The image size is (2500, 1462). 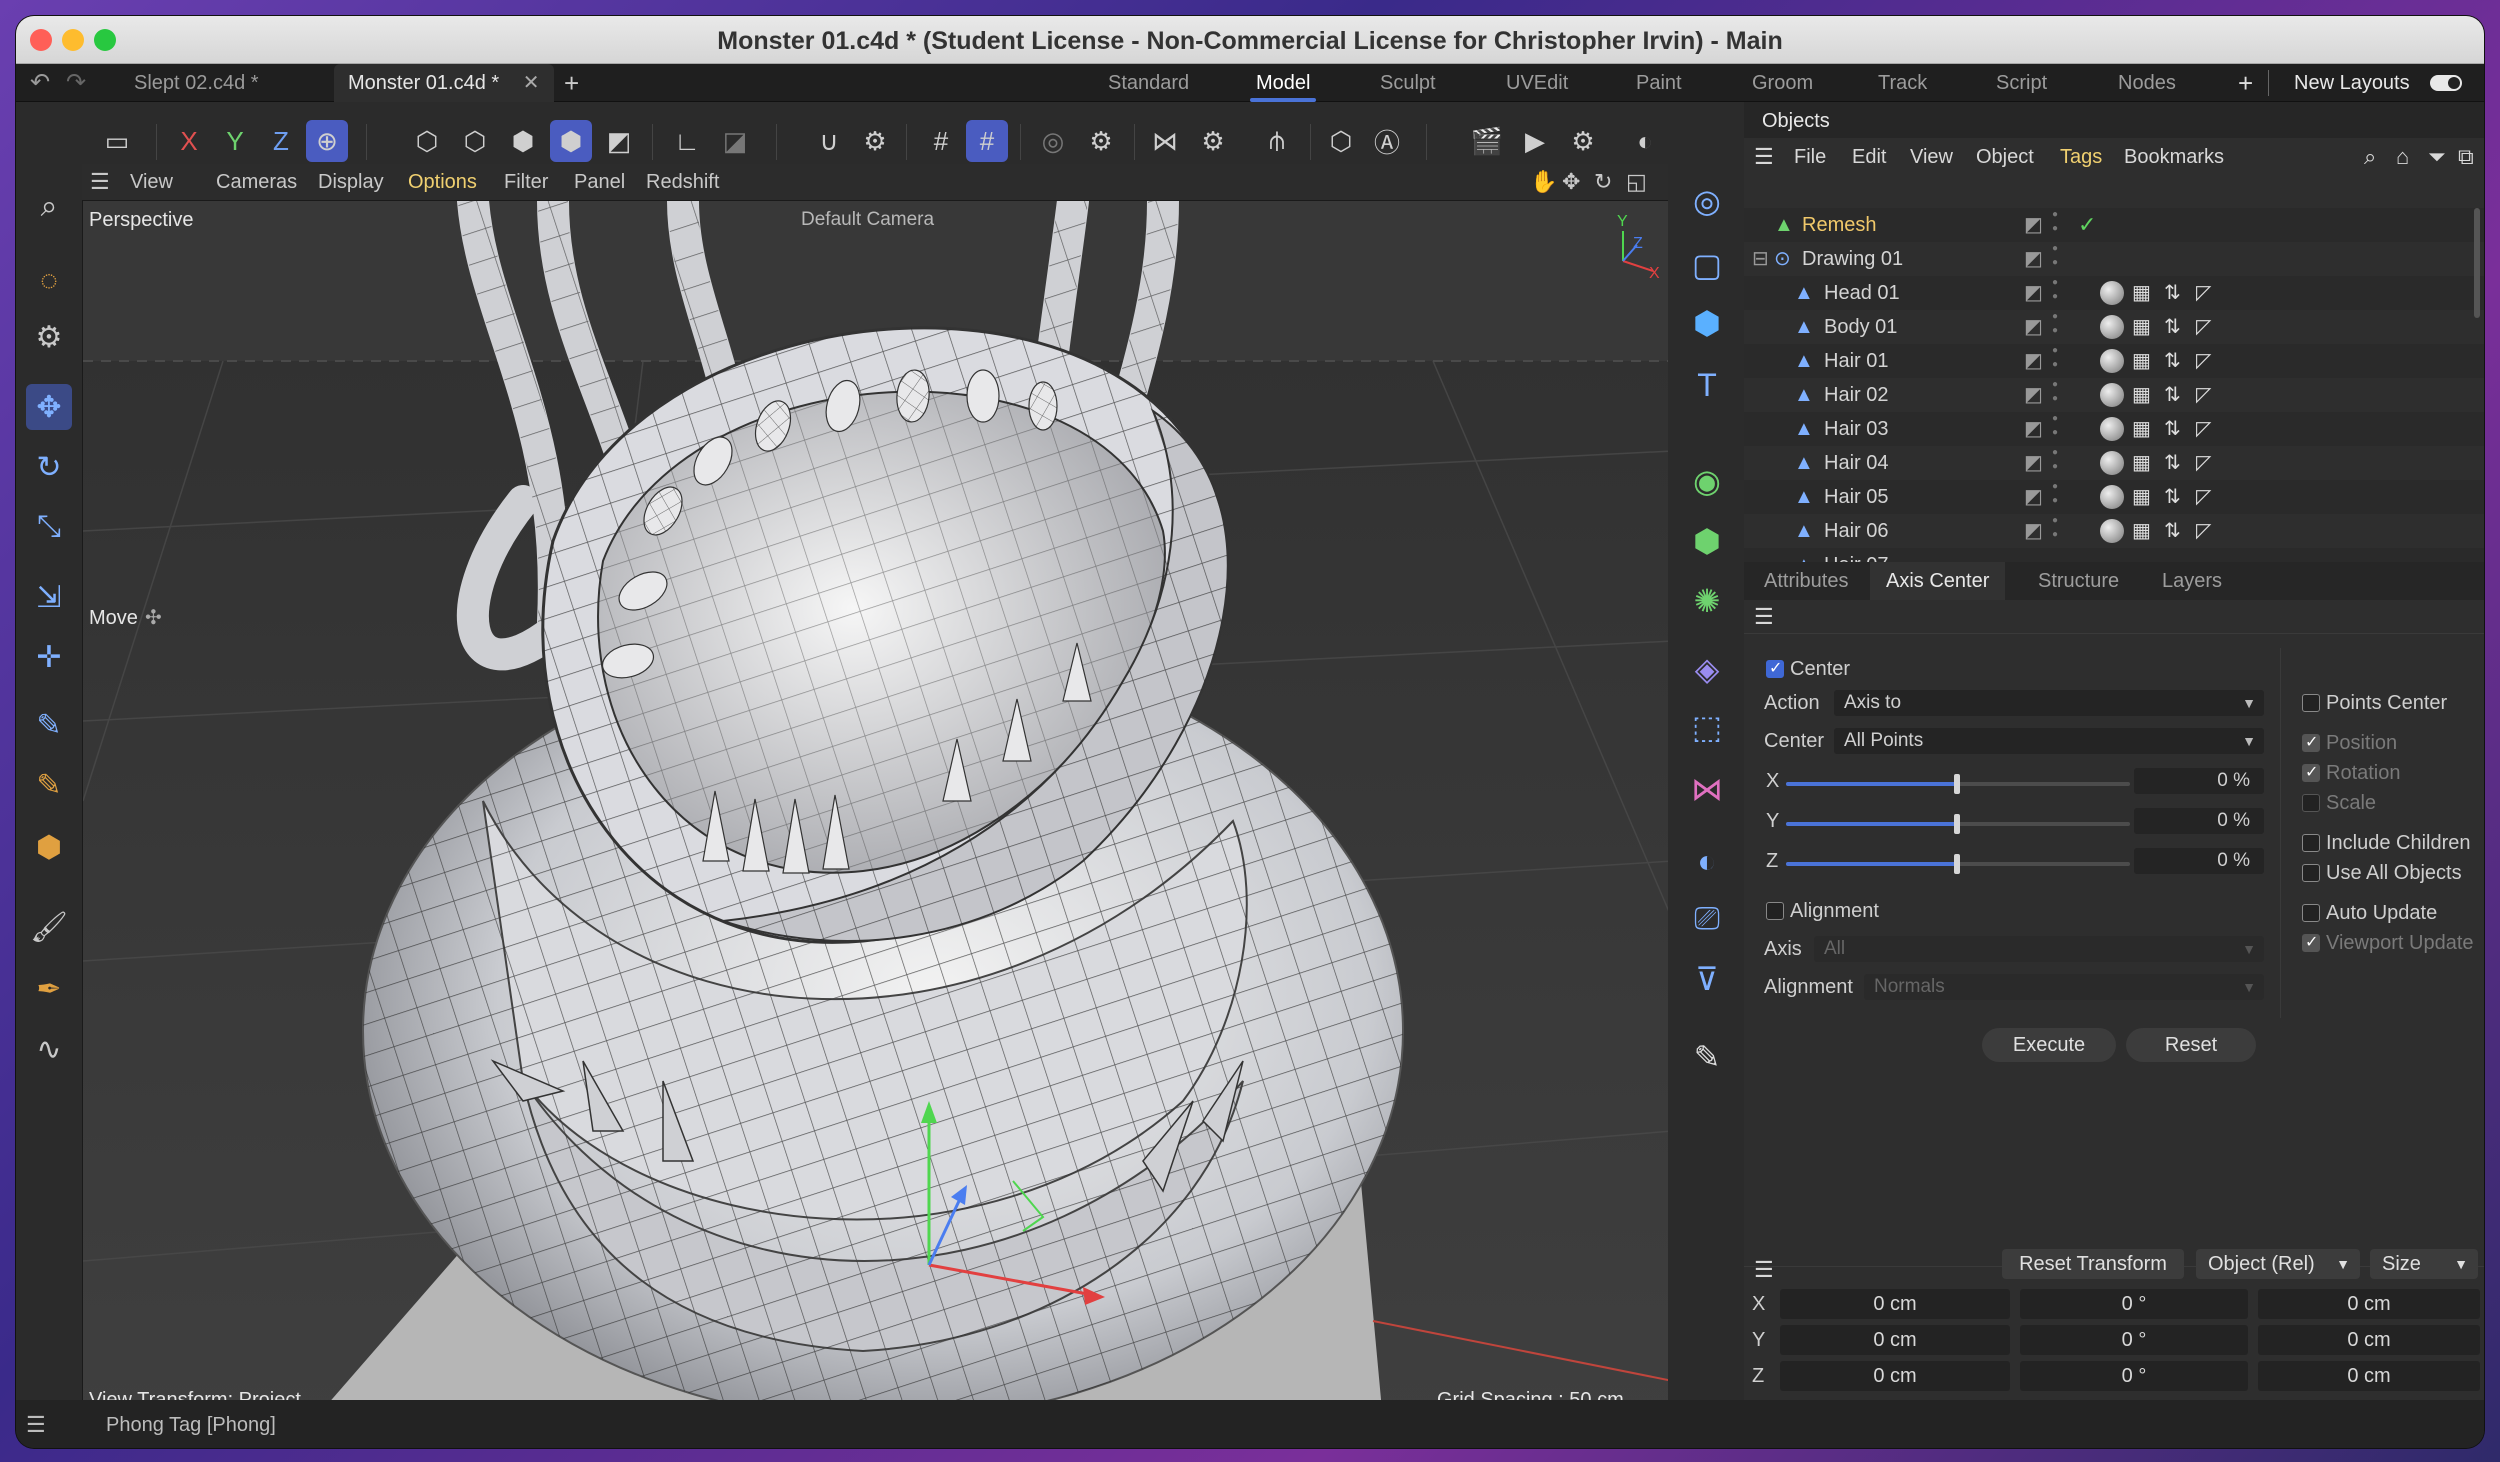 I want to click on layout-model: Model, so click(x=1283, y=83).